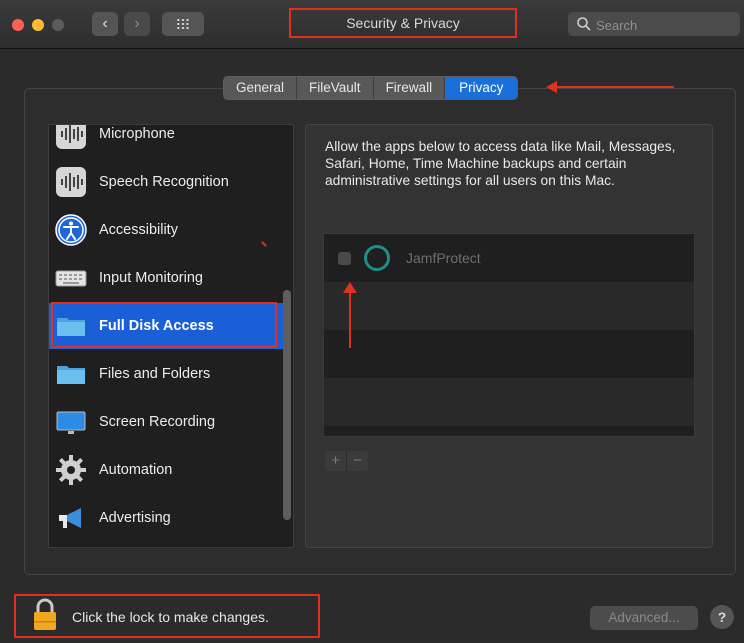 The width and height of the screenshot is (744, 643). What do you see at coordinates (135, 518) in the screenshot?
I see `sidebar-item-label: Advertising` at bounding box center [135, 518].